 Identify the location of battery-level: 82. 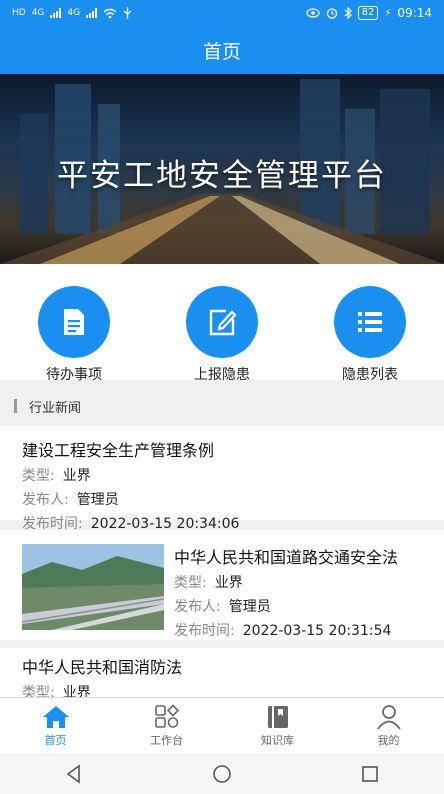
(368, 12).